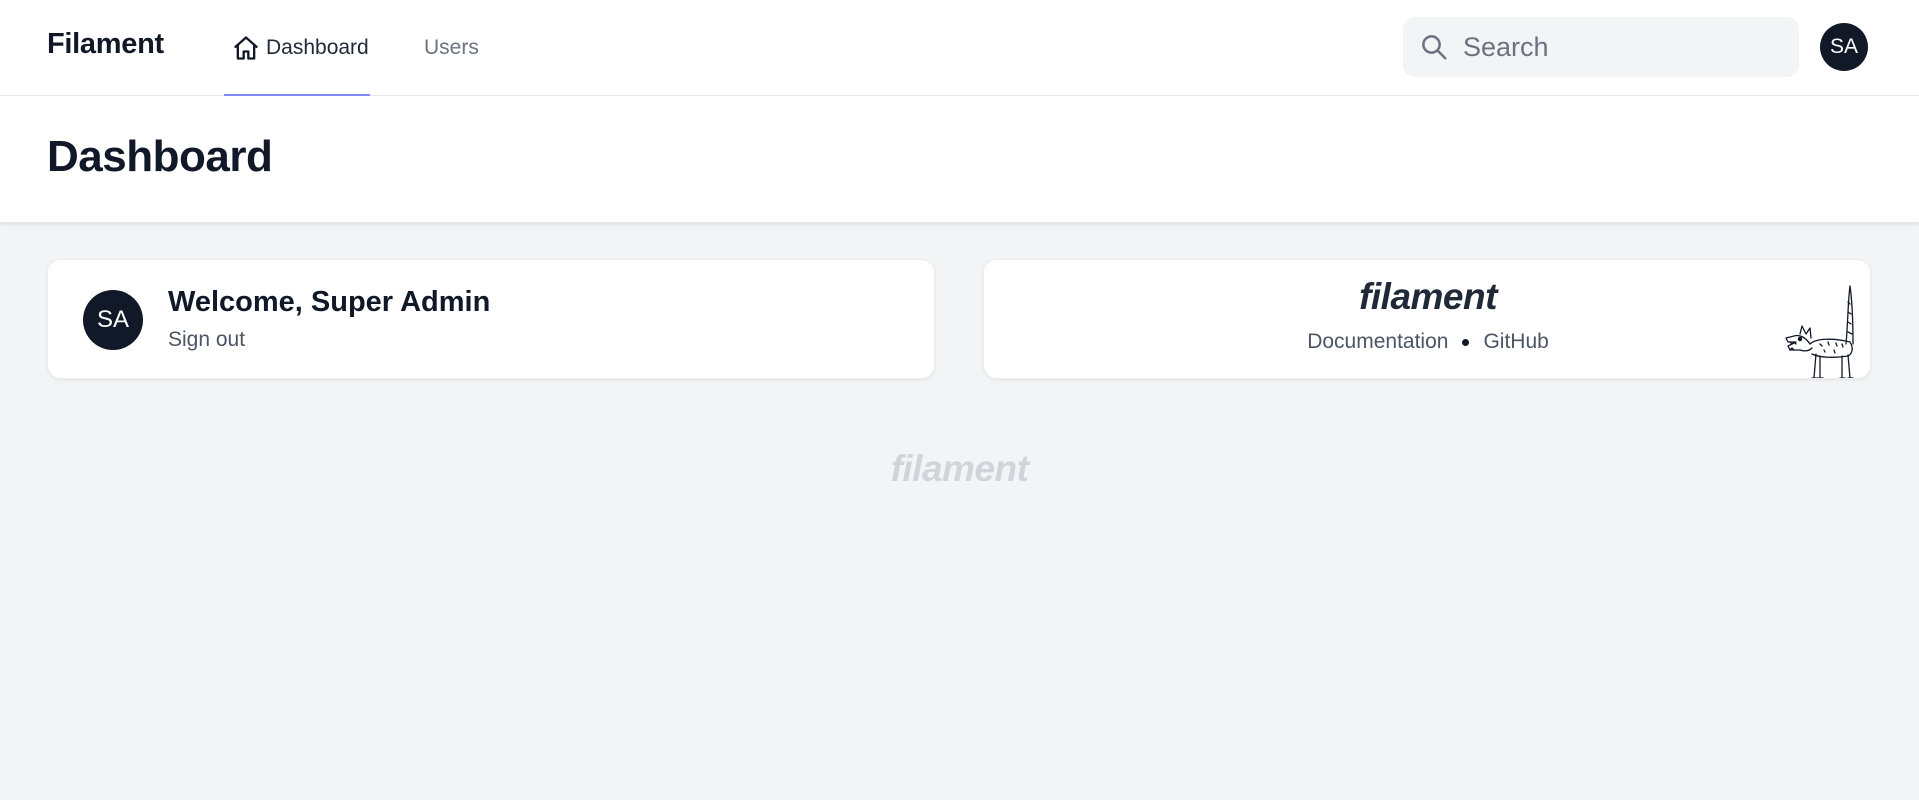 This screenshot has height=800, width=1919. What do you see at coordinates (206, 340) in the screenshot?
I see `sign-out-link: Sign out` at bounding box center [206, 340].